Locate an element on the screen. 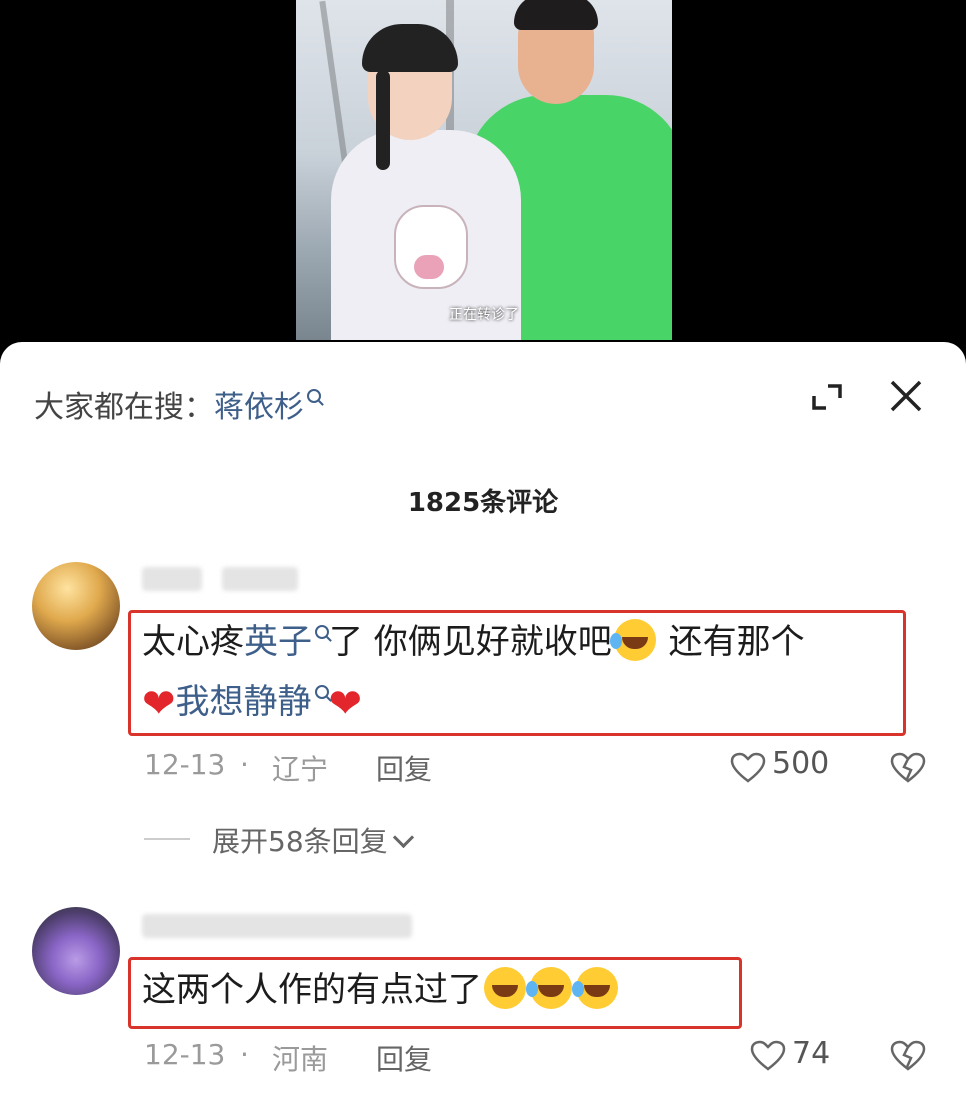 The image size is (966, 1114). trending-search: 大家都在搜：蒋依杉 is located at coordinates (177, 404).